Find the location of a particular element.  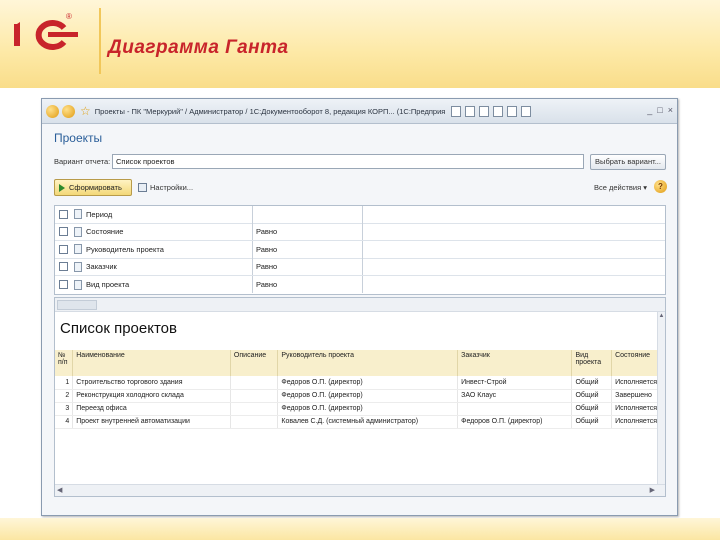

scroll-right-icon: ▶ is located at coordinates (652, 490).